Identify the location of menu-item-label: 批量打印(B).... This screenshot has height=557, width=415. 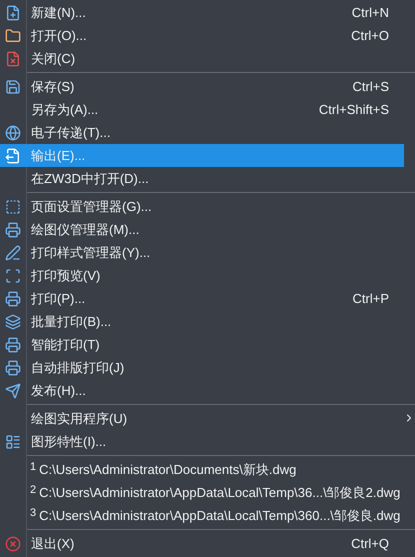
(71, 321).